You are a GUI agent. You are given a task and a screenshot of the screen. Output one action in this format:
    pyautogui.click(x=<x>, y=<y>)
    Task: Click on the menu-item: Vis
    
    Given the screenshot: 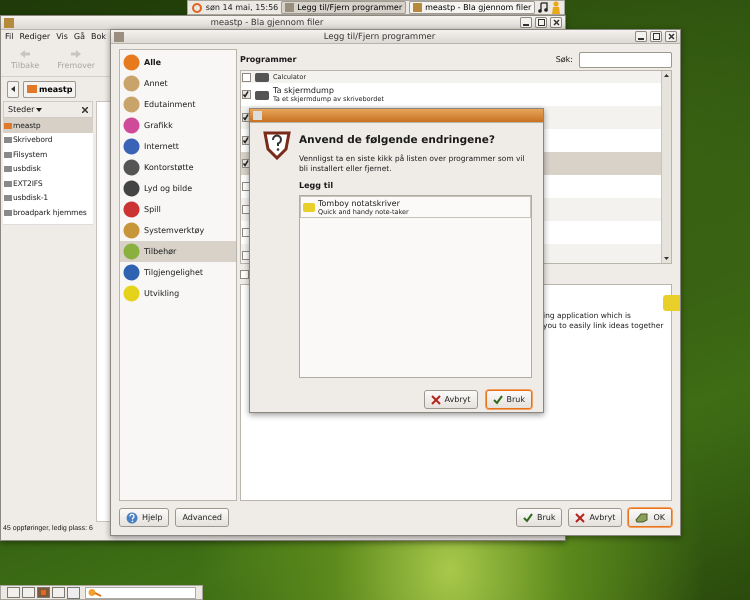 What is the action you would take?
    pyautogui.click(x=62, y=37)
    